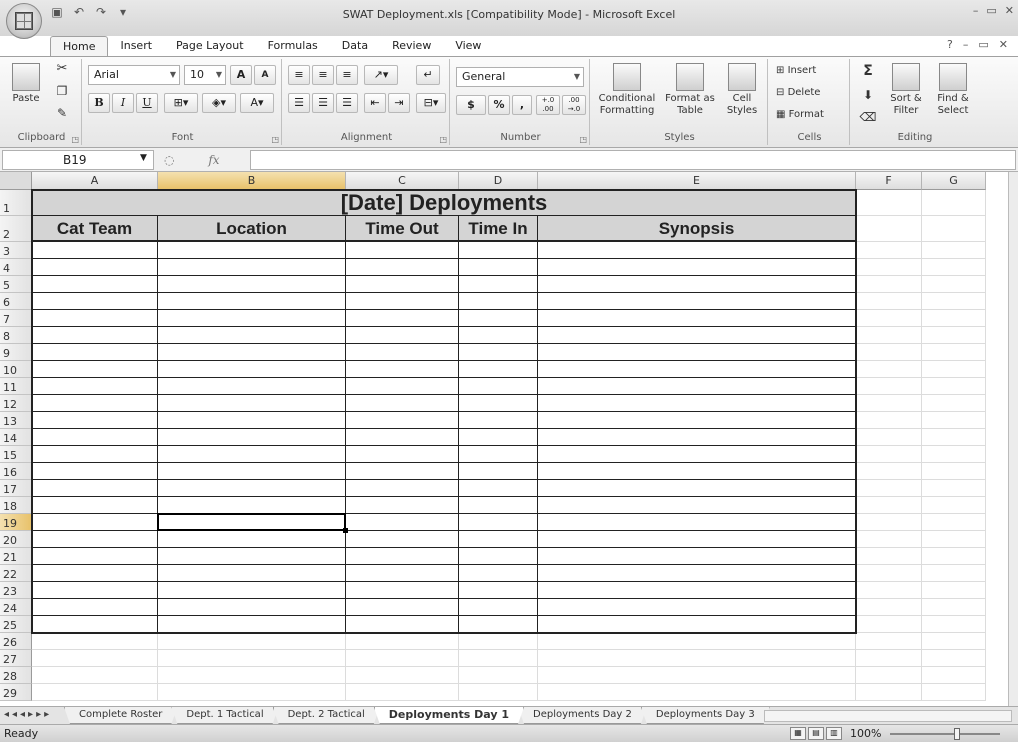 Image resolution: width=1018 pixels, height=742 pixels. I want to click on wrap-text-button: ↵, so click(428, 75).